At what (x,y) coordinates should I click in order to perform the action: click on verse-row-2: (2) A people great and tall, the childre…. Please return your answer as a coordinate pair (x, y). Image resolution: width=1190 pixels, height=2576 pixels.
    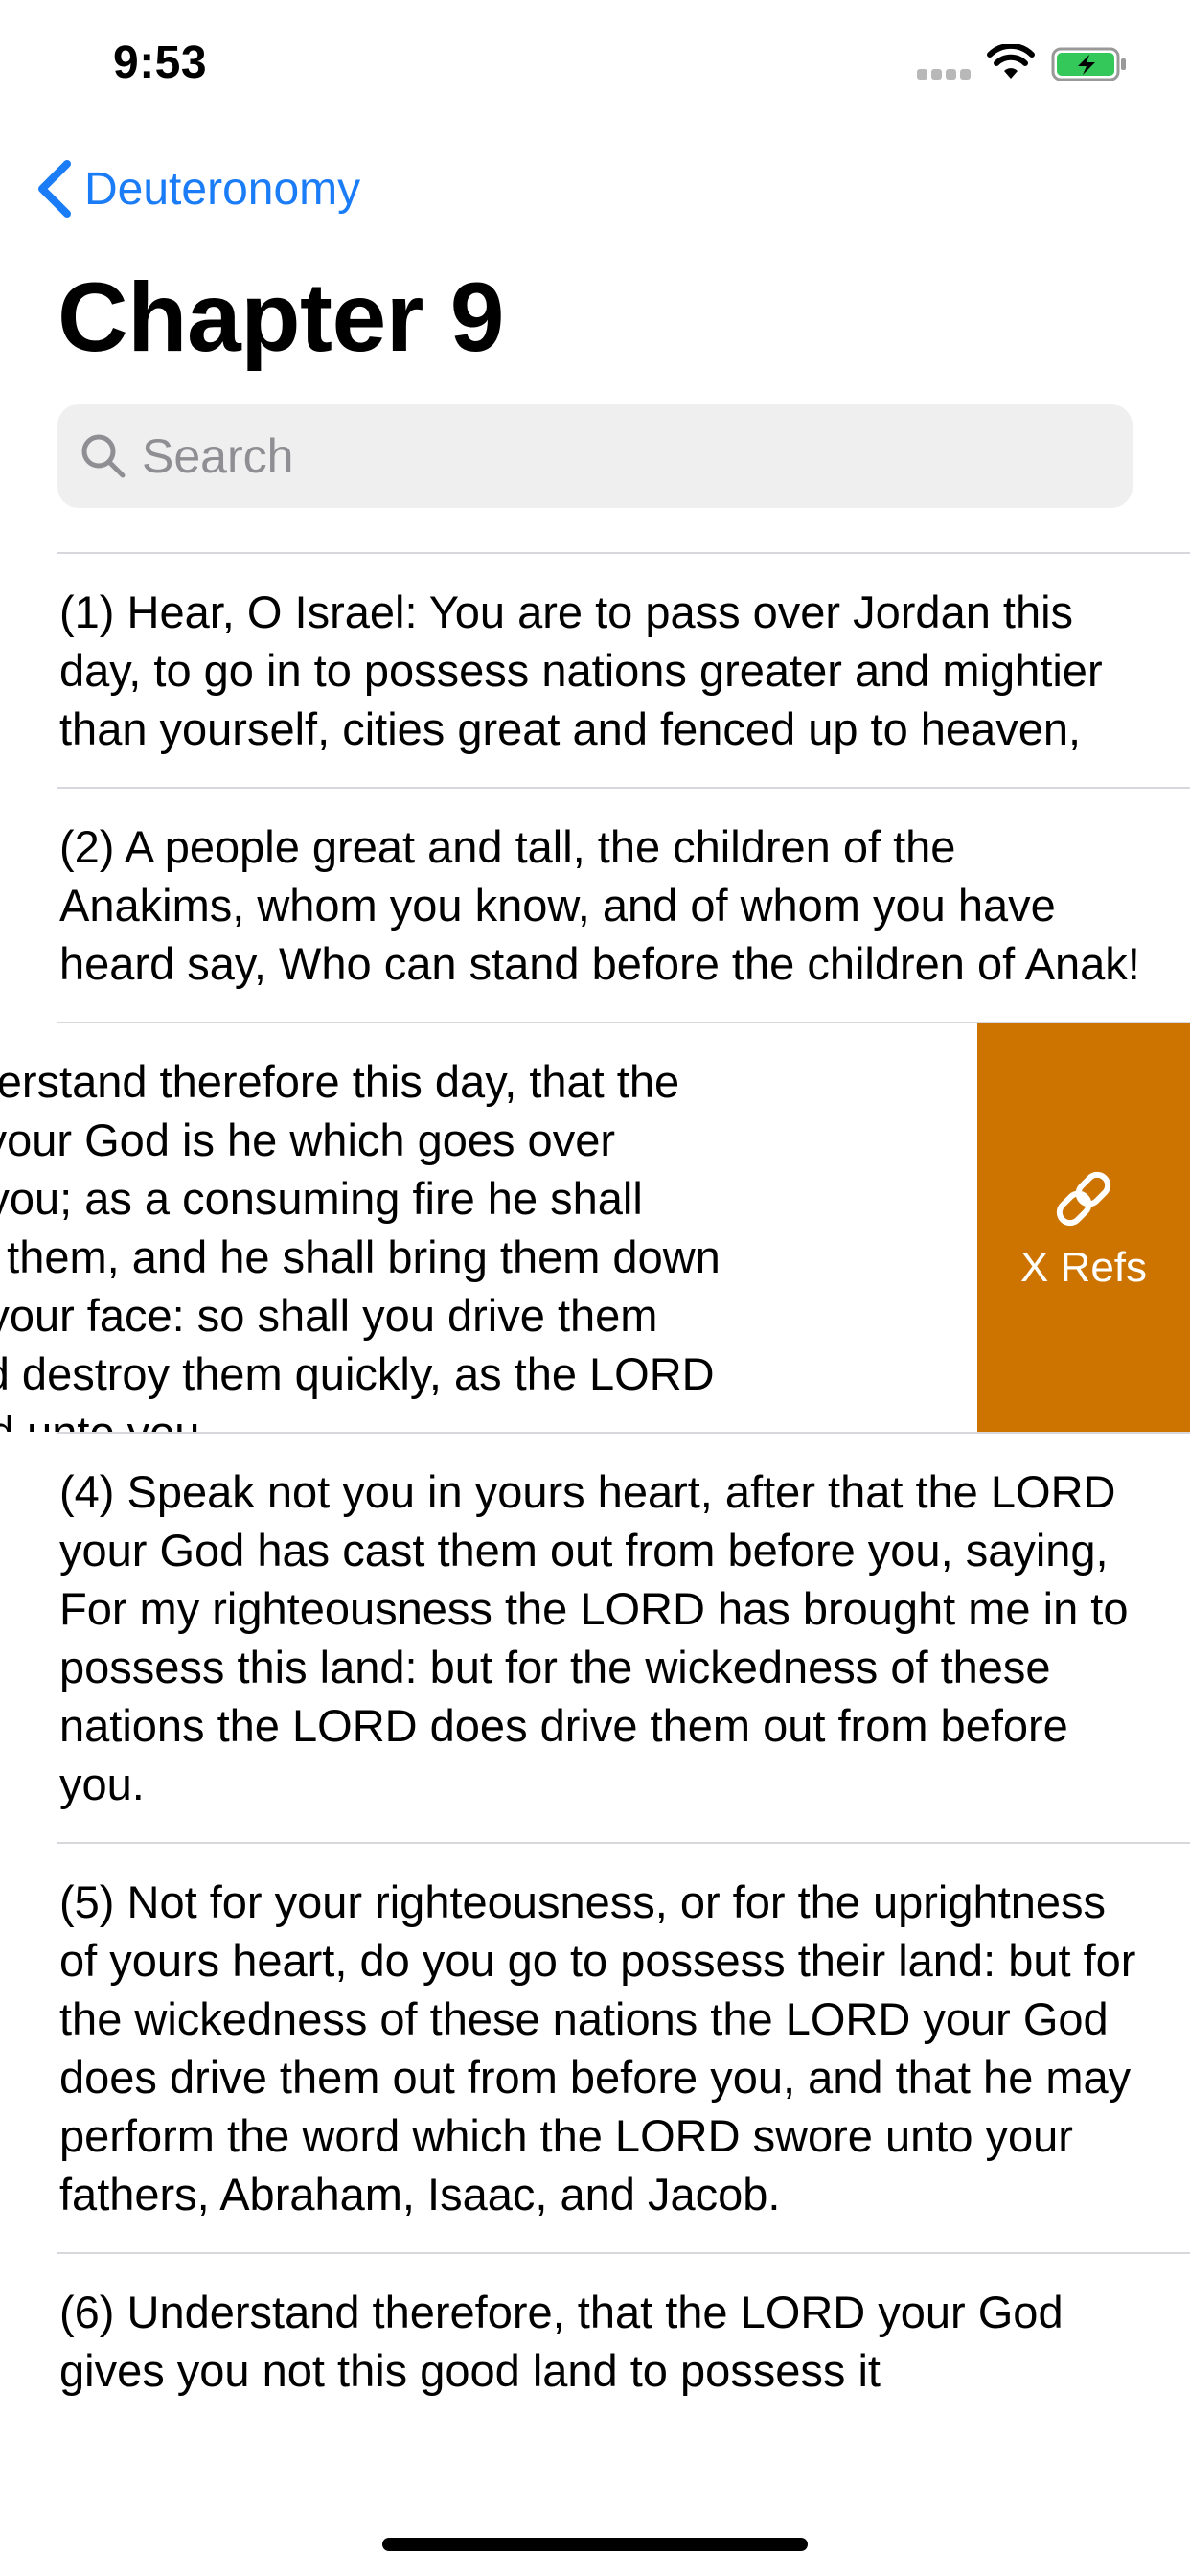
    Looking at the image, I should click on (595, 905).